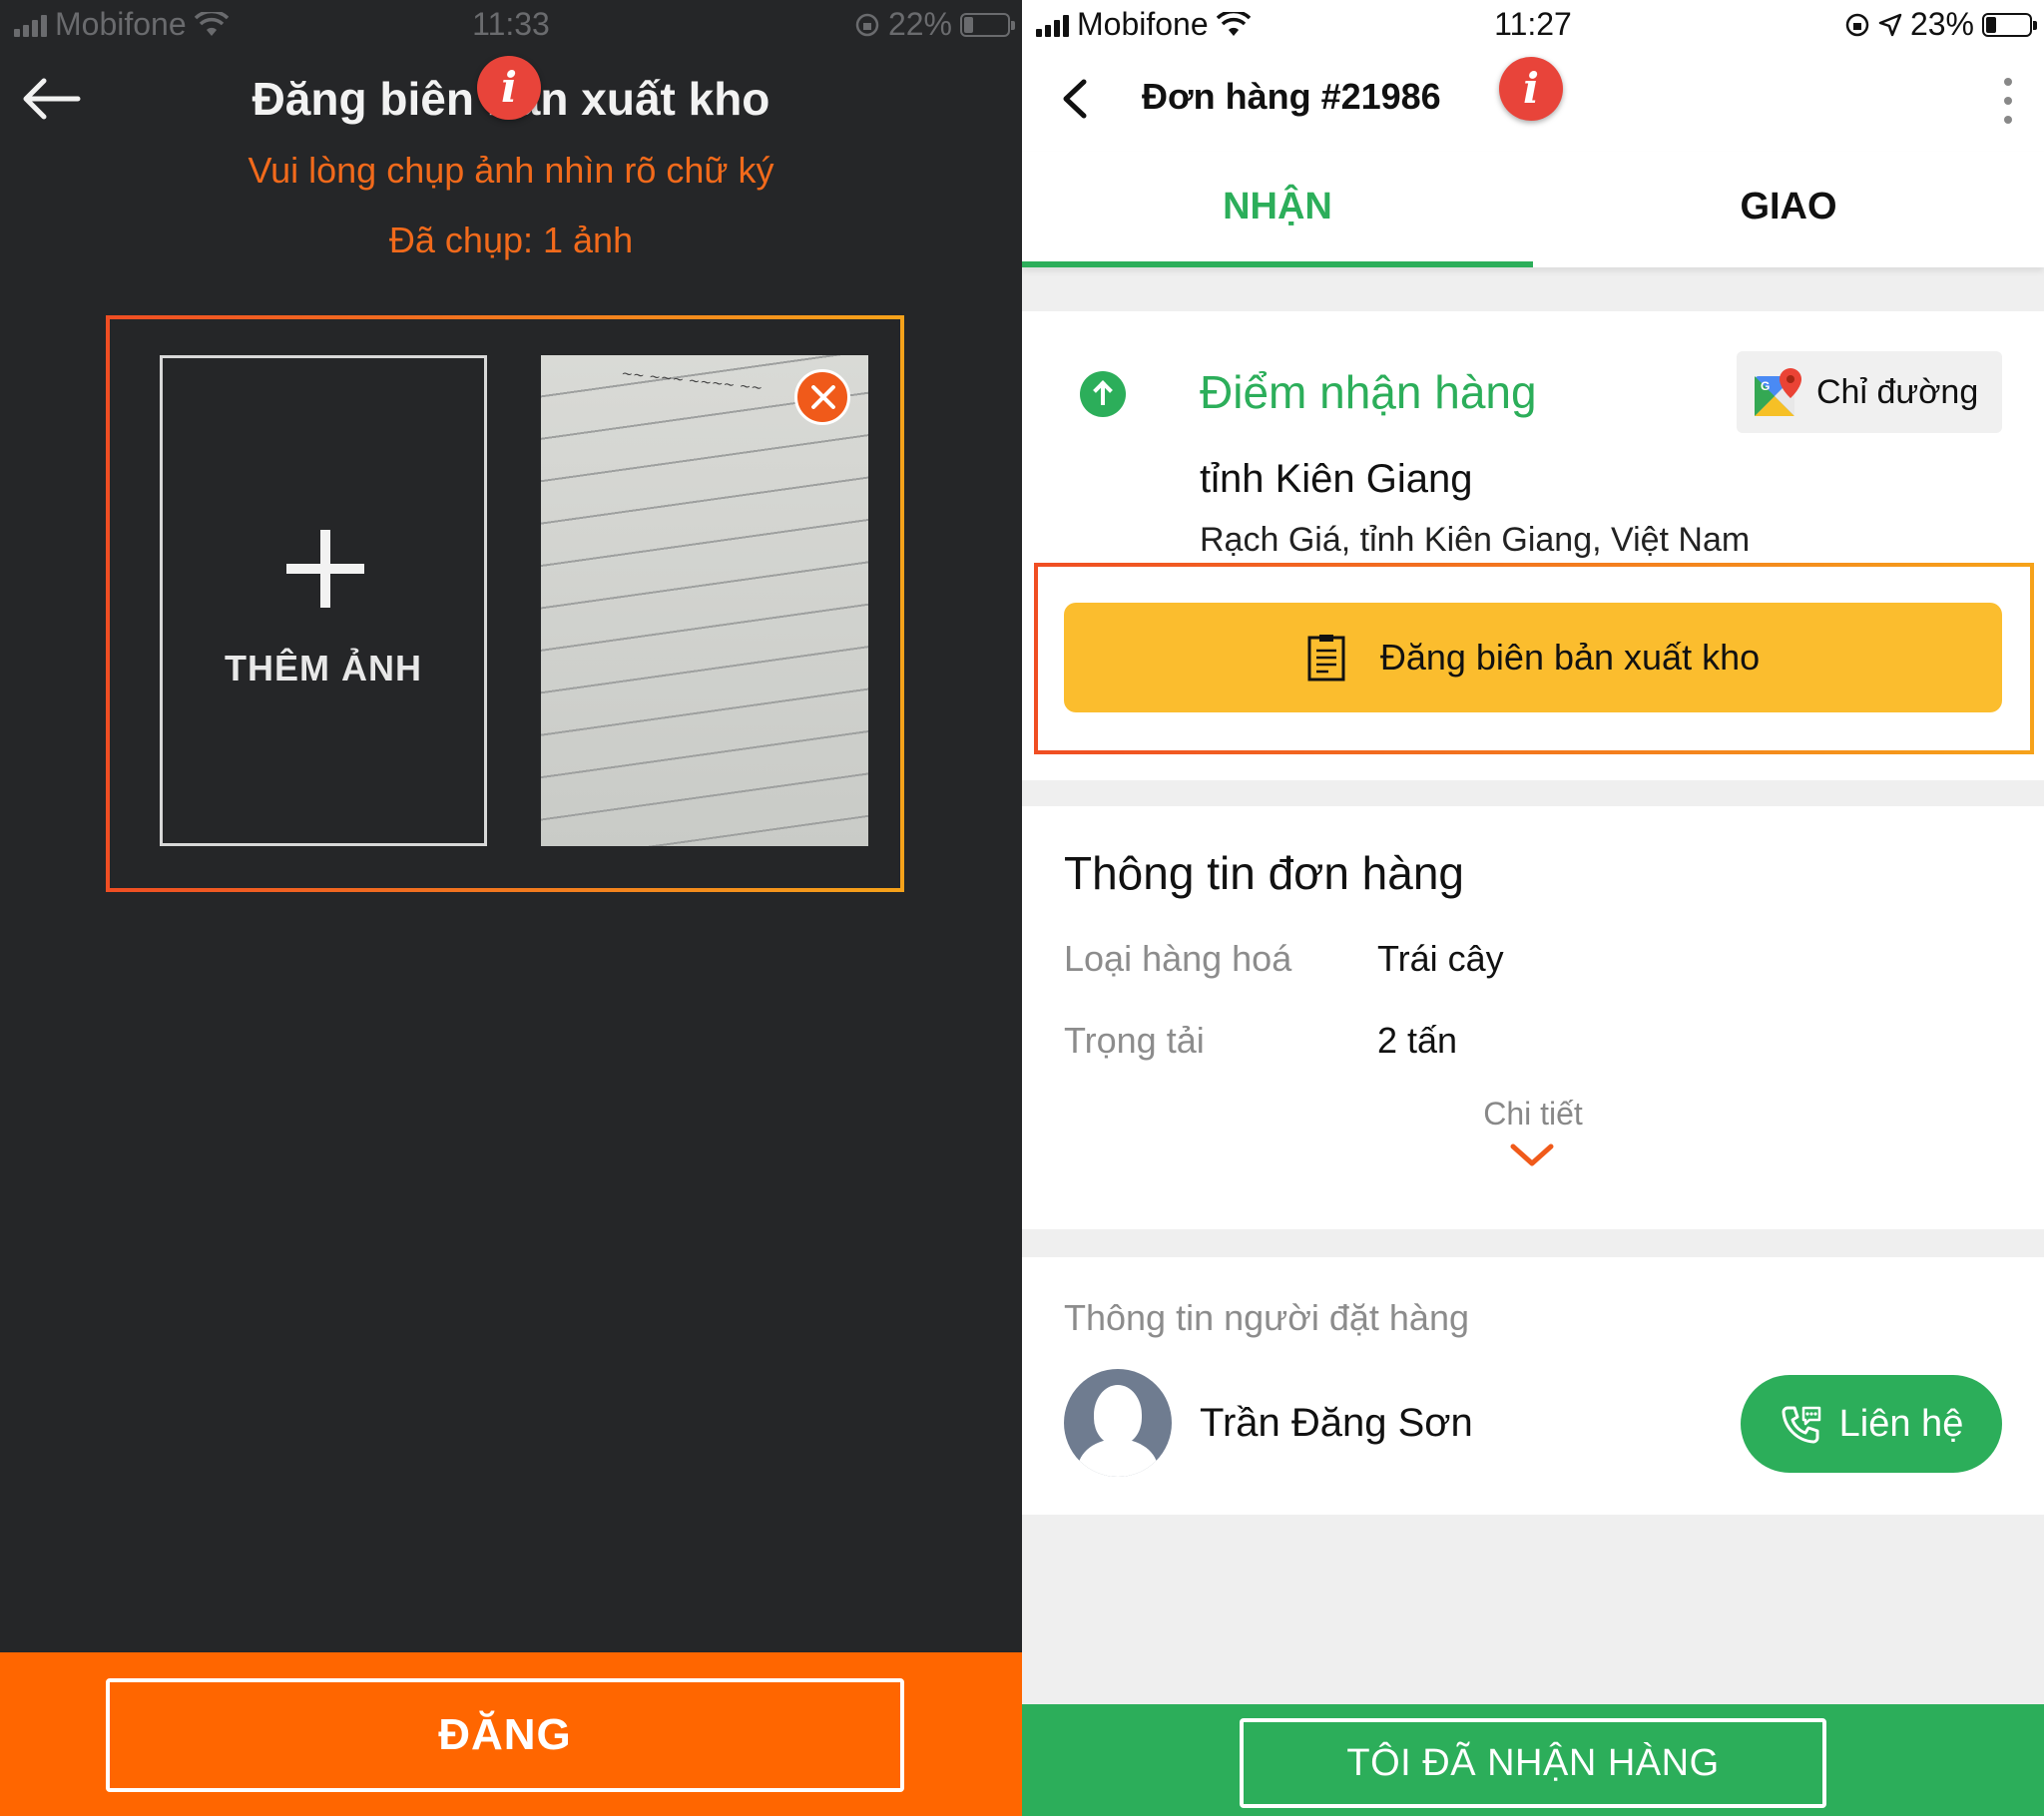 This screenshot has height=1816, width=2044. Describe the element at coordinates (1336, 1423) in the screenshot. I see `customer-name: Trần Đăng Sơn` at that location.